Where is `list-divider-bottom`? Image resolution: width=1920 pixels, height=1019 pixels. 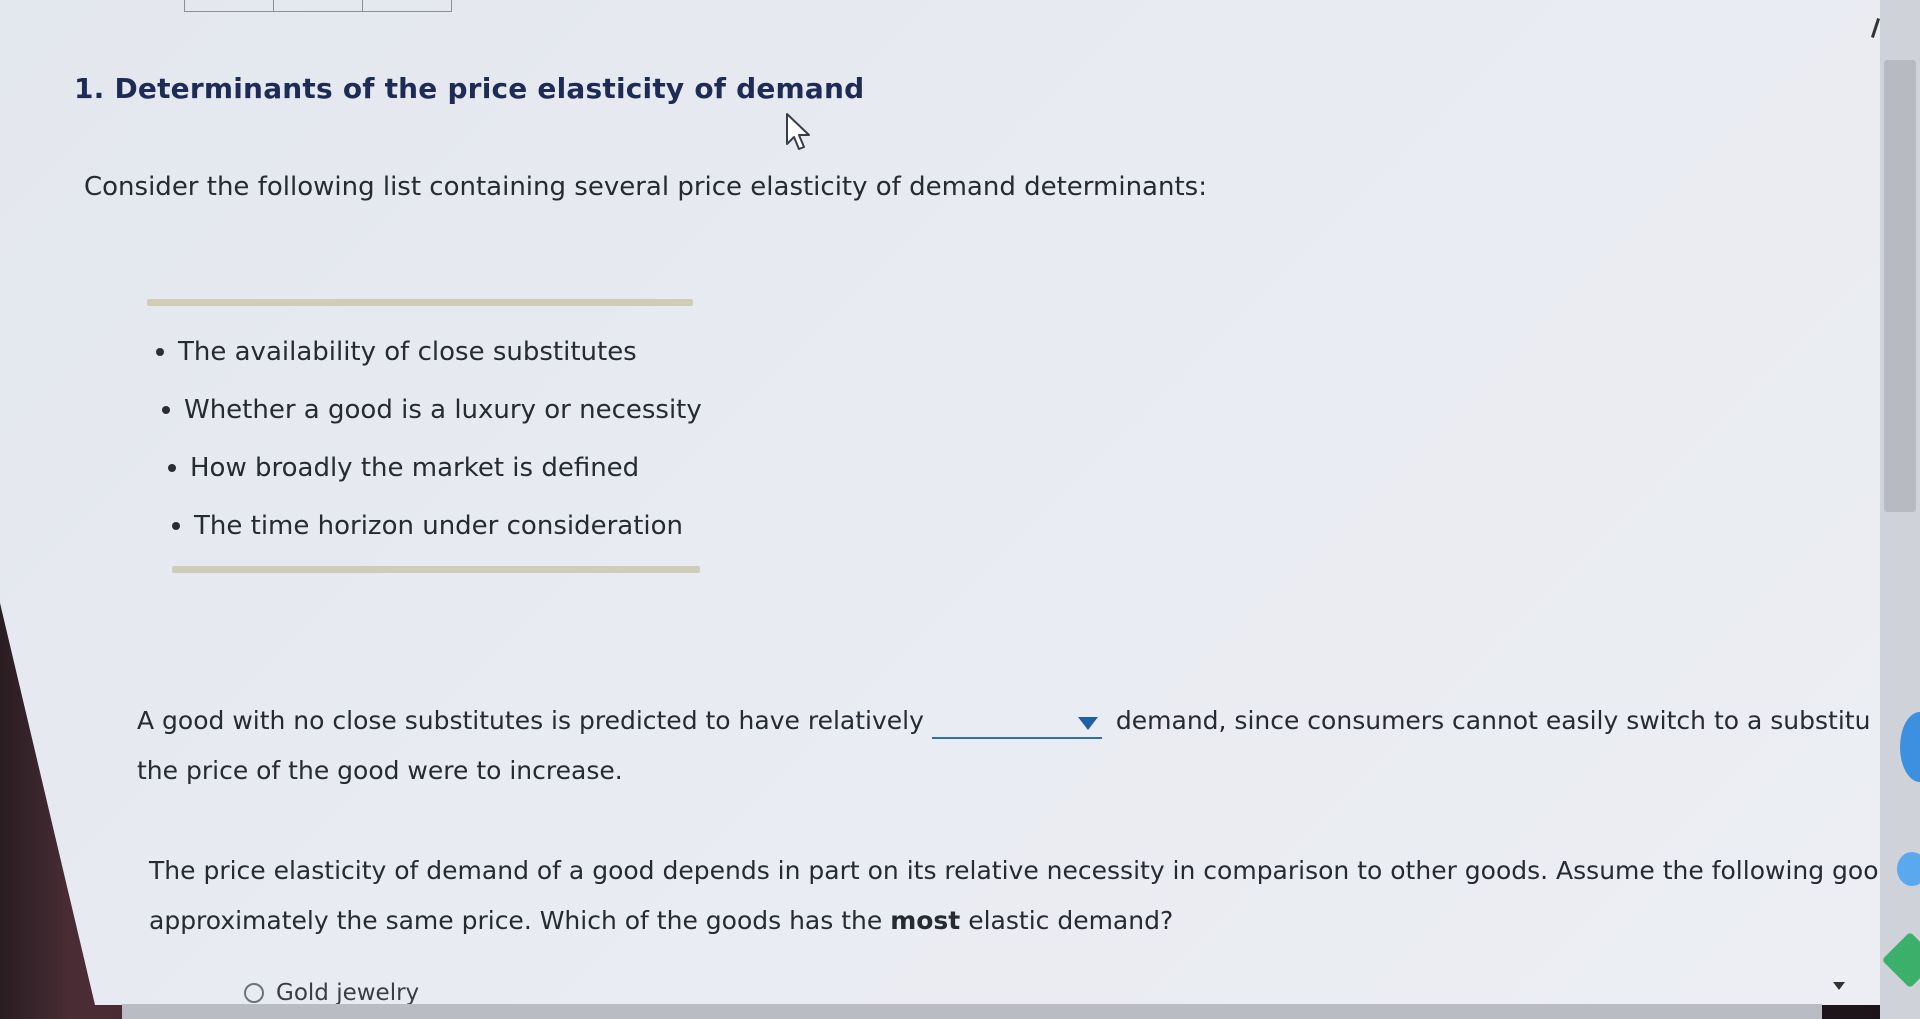
list-divider-bottom is located at coordinates (436, 569).